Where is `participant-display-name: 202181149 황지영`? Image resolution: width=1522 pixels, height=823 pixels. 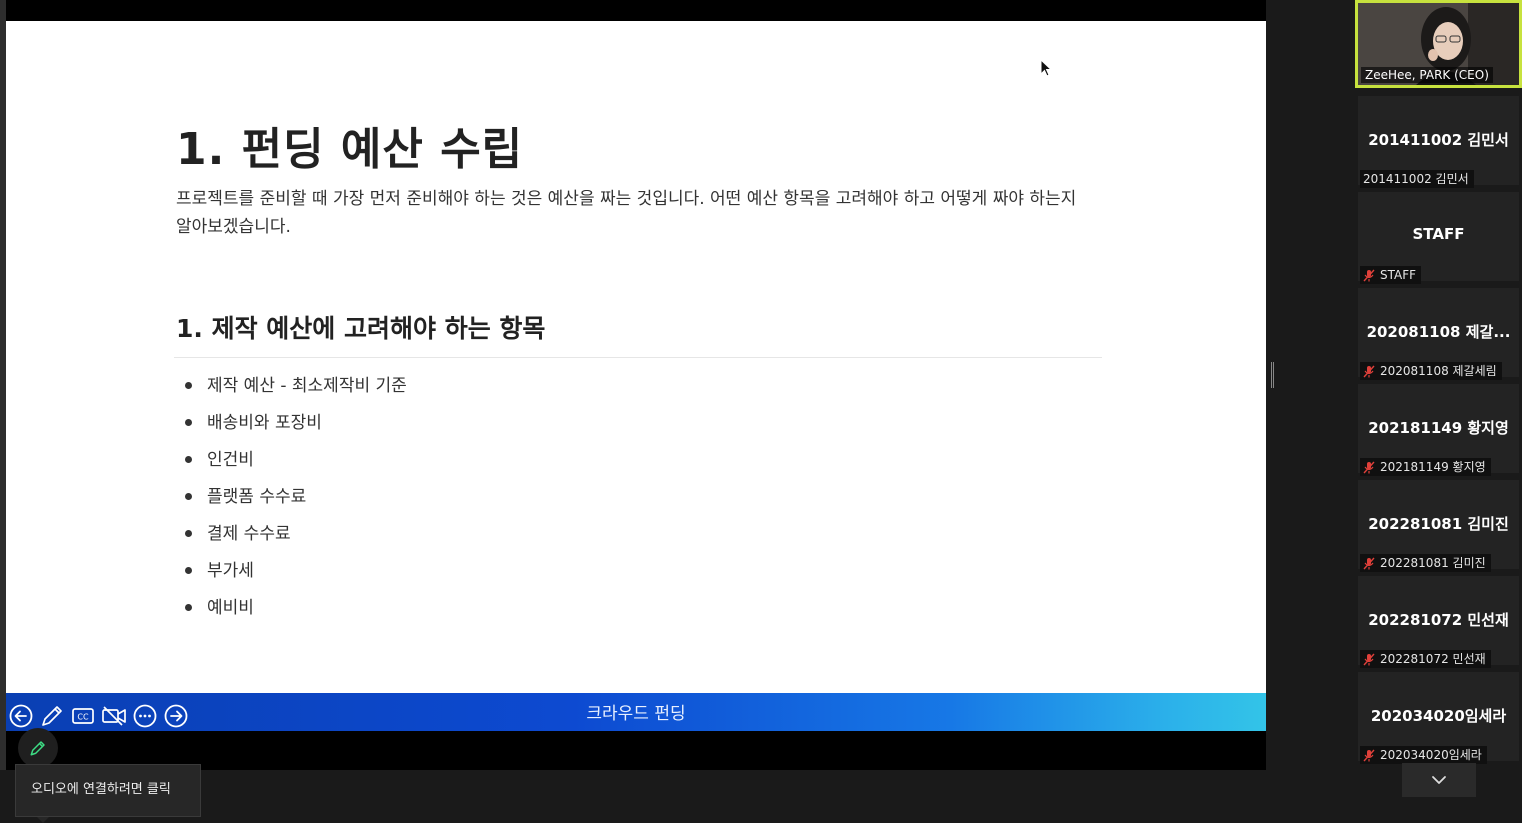
participant-display-name: 202181149 황지영 is located at coordinates (1438, 428).